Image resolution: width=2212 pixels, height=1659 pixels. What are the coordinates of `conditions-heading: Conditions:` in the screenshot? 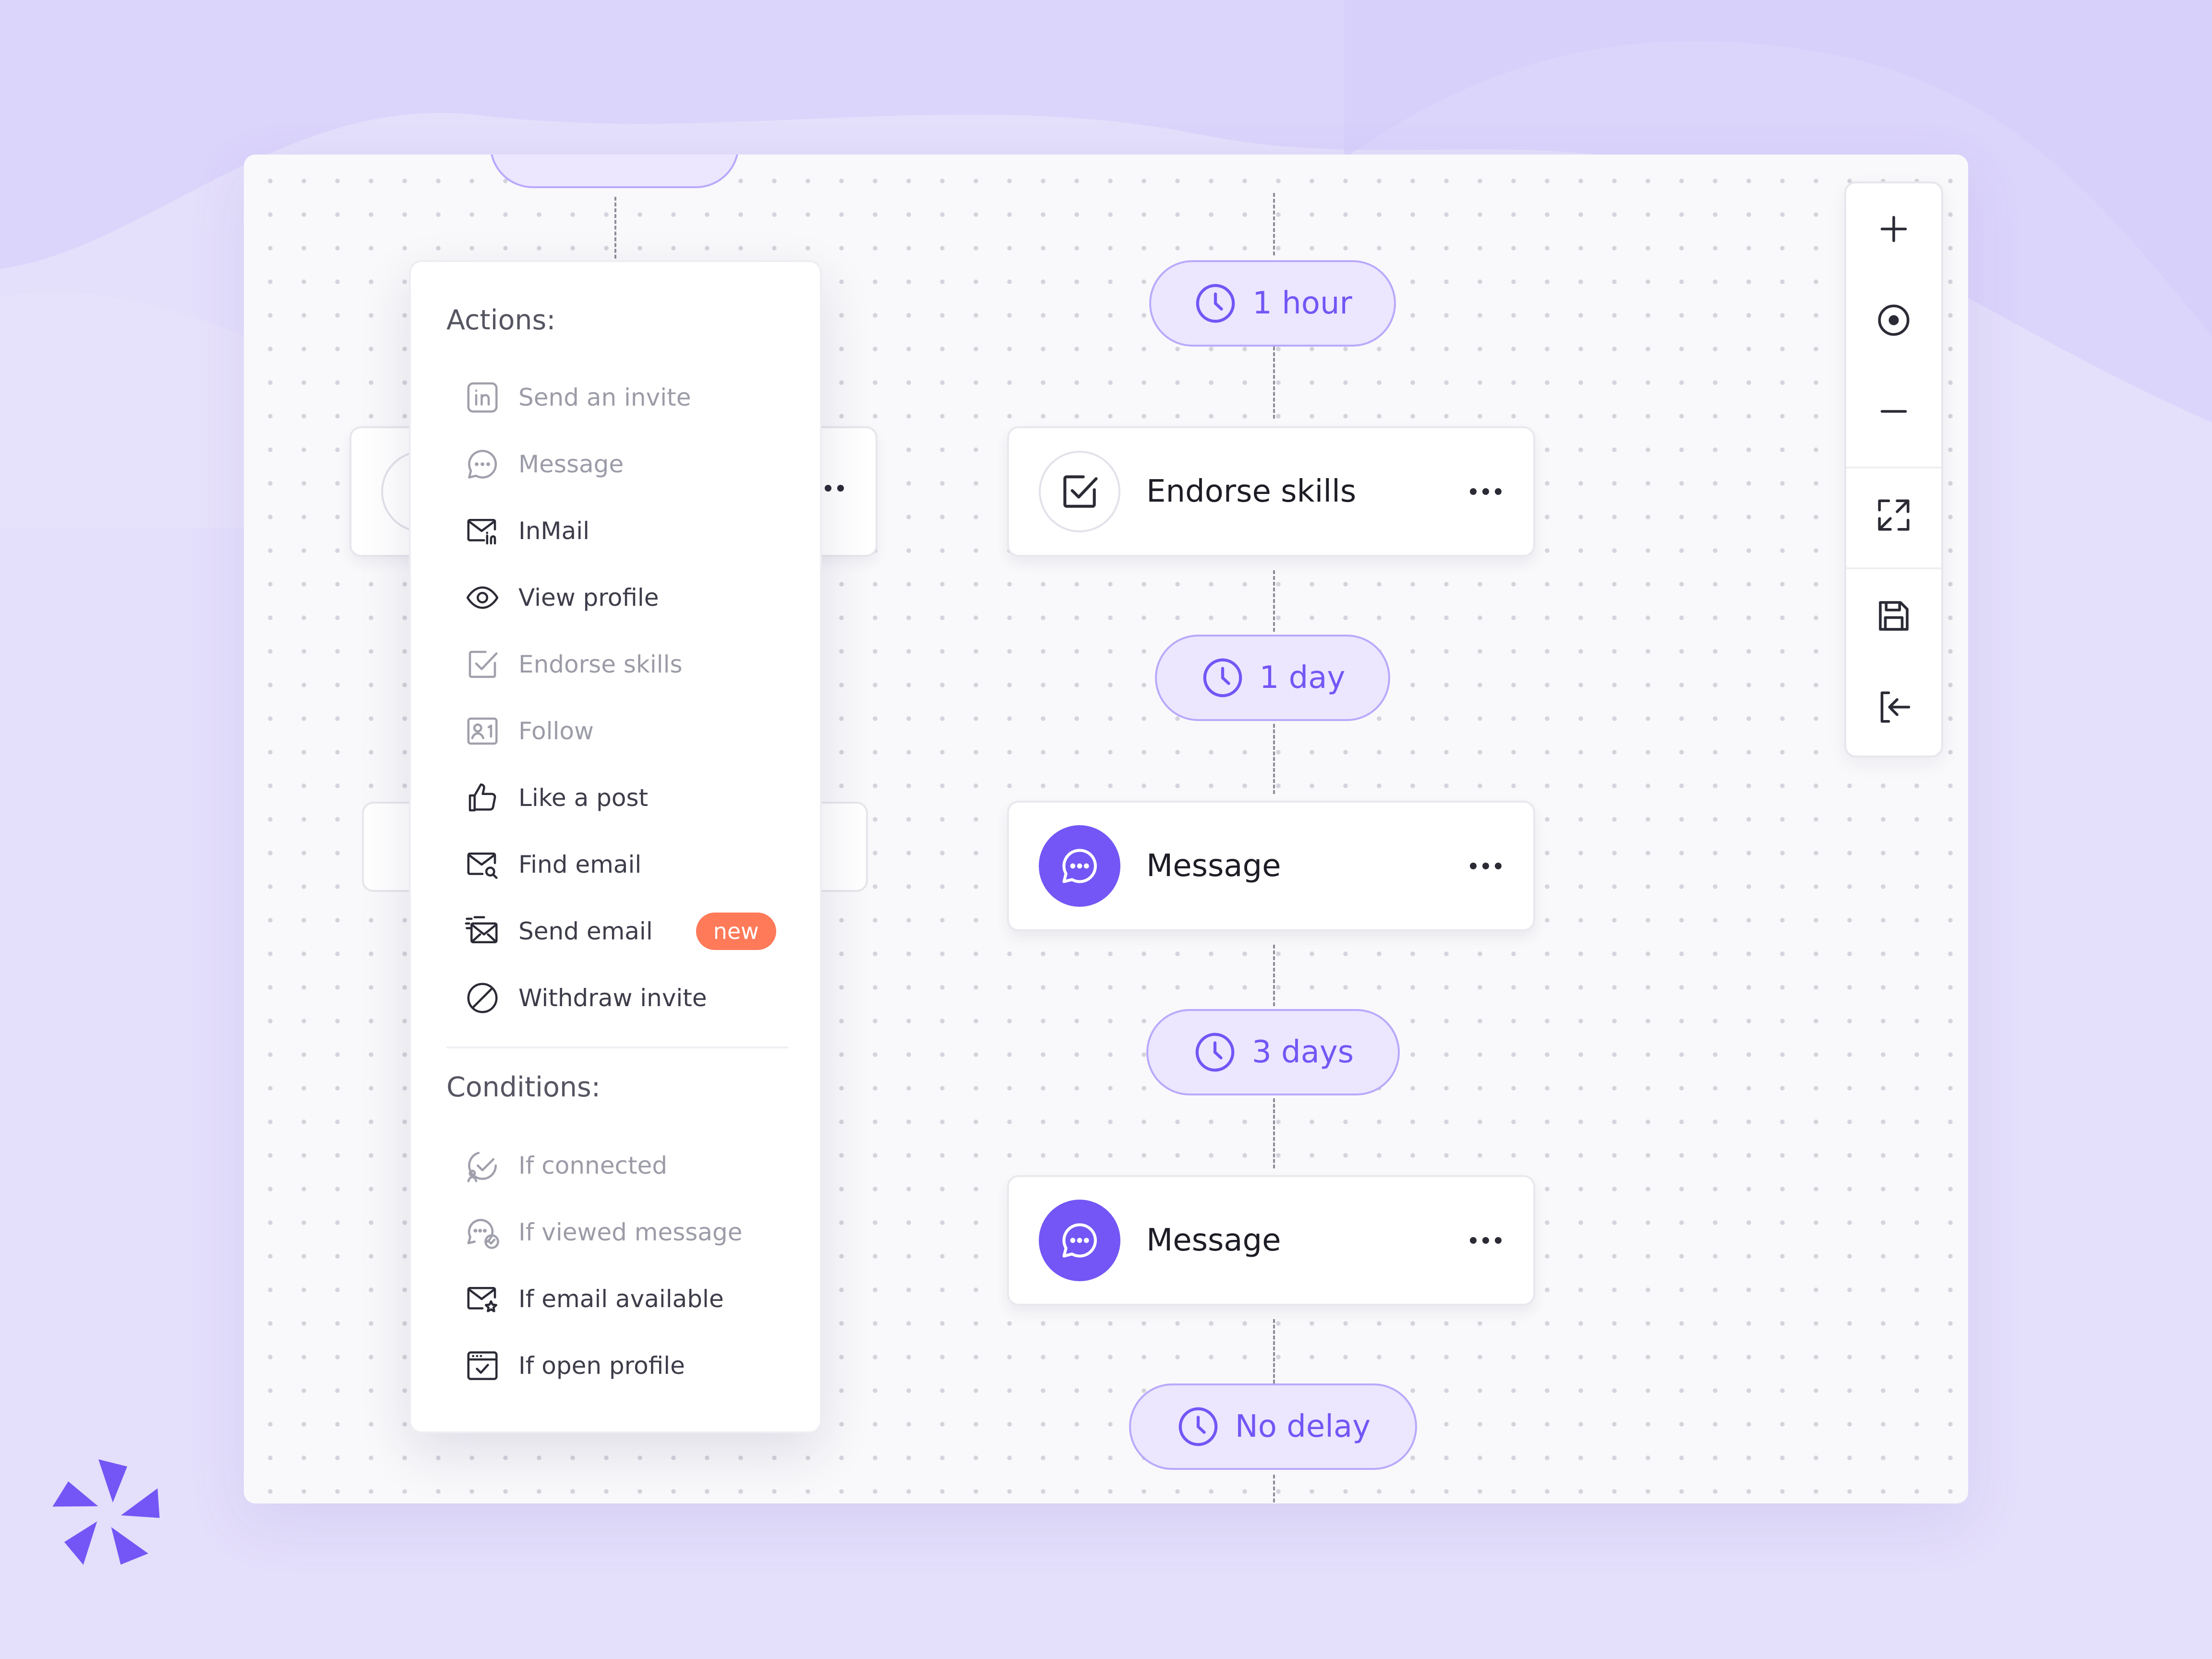 It's located at (523, 1087).